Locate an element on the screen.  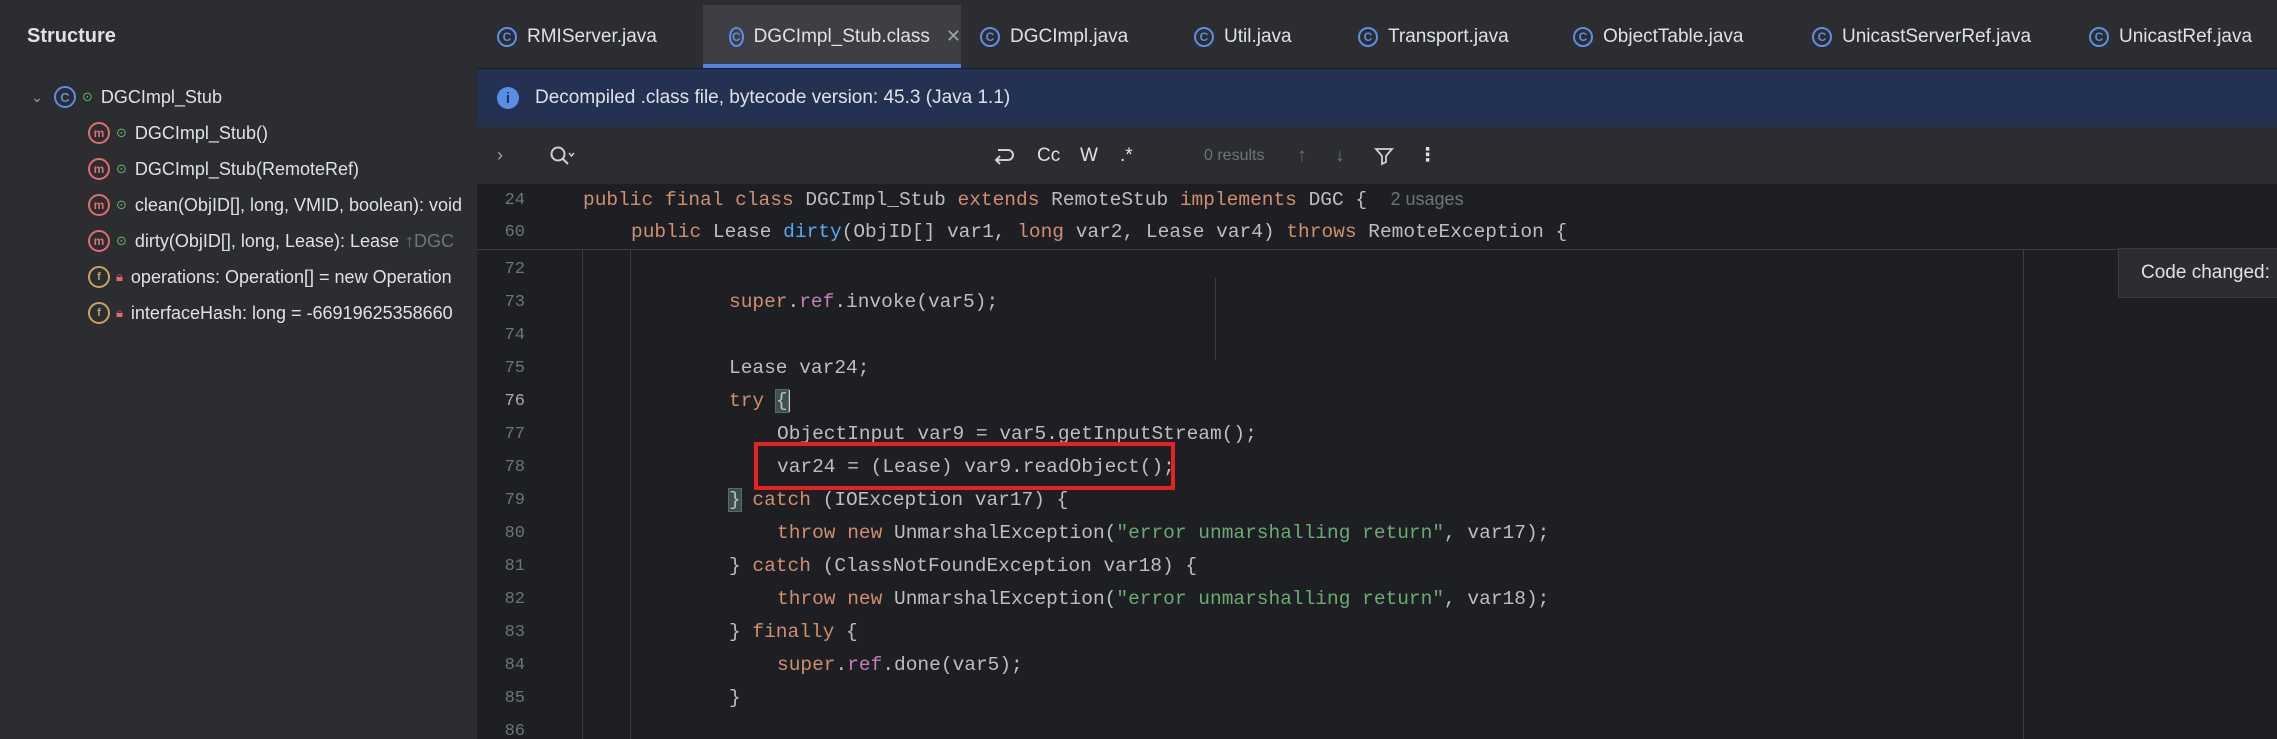
line-number: 73 is located at coordinates (514, 302).